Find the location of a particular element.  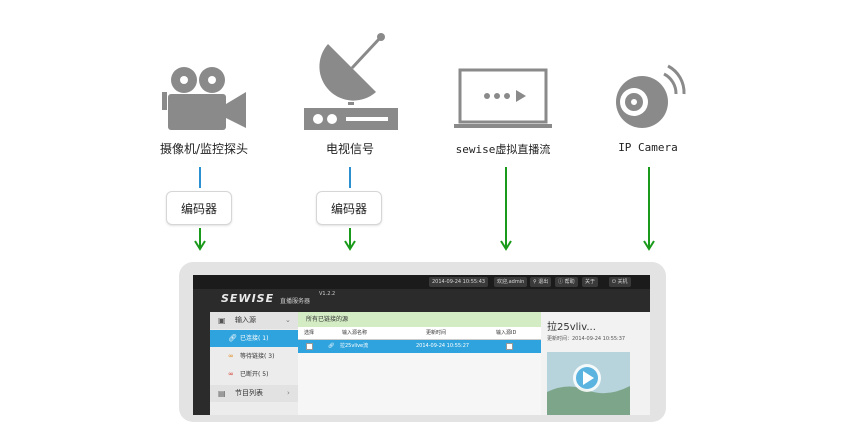

chevron-right-icon: › is located at coordinates (288, 393).